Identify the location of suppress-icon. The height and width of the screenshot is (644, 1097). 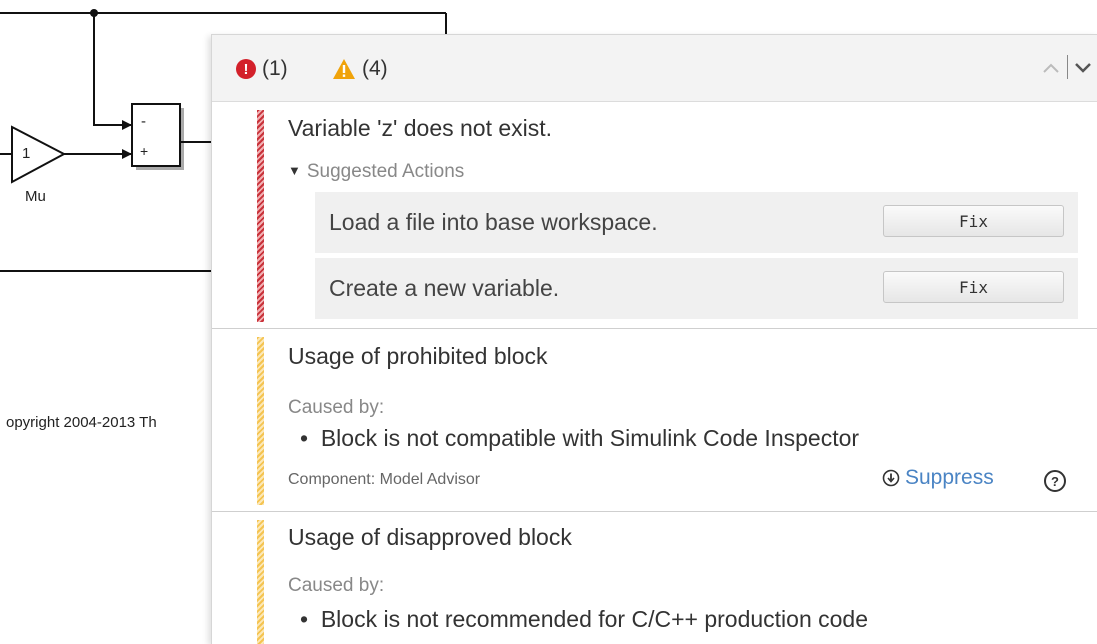
(891, 478).